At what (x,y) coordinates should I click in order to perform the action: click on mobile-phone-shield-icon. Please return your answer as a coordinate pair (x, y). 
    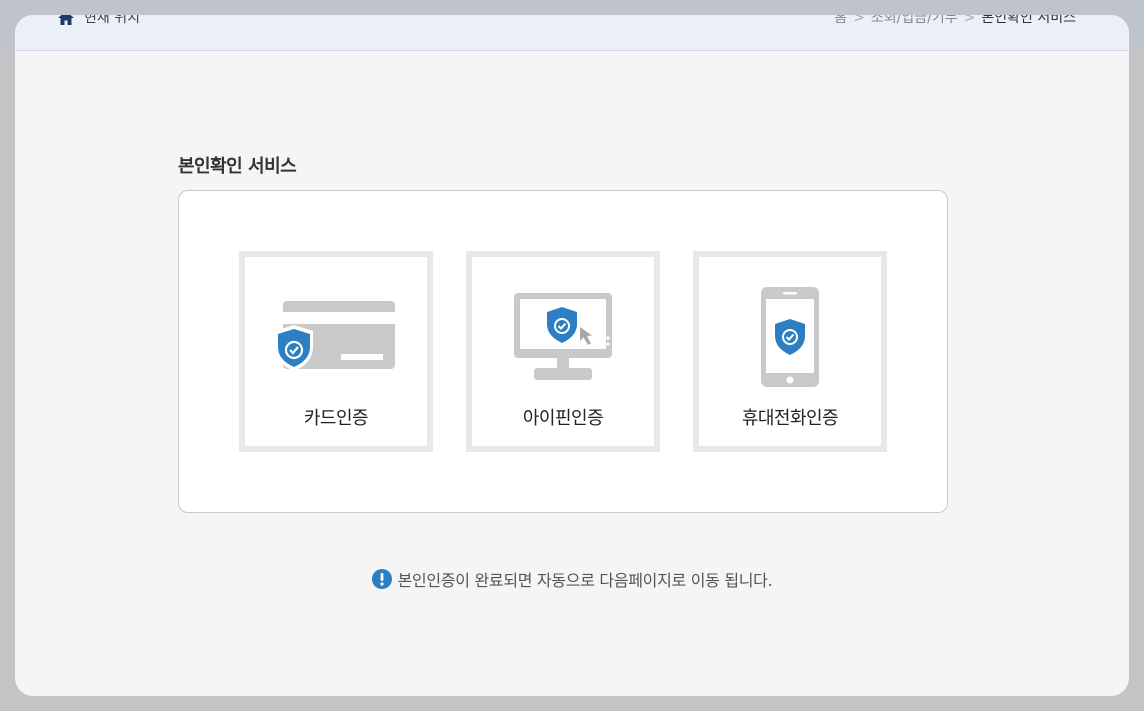
    Looking at the image, I should click on (790, 337).